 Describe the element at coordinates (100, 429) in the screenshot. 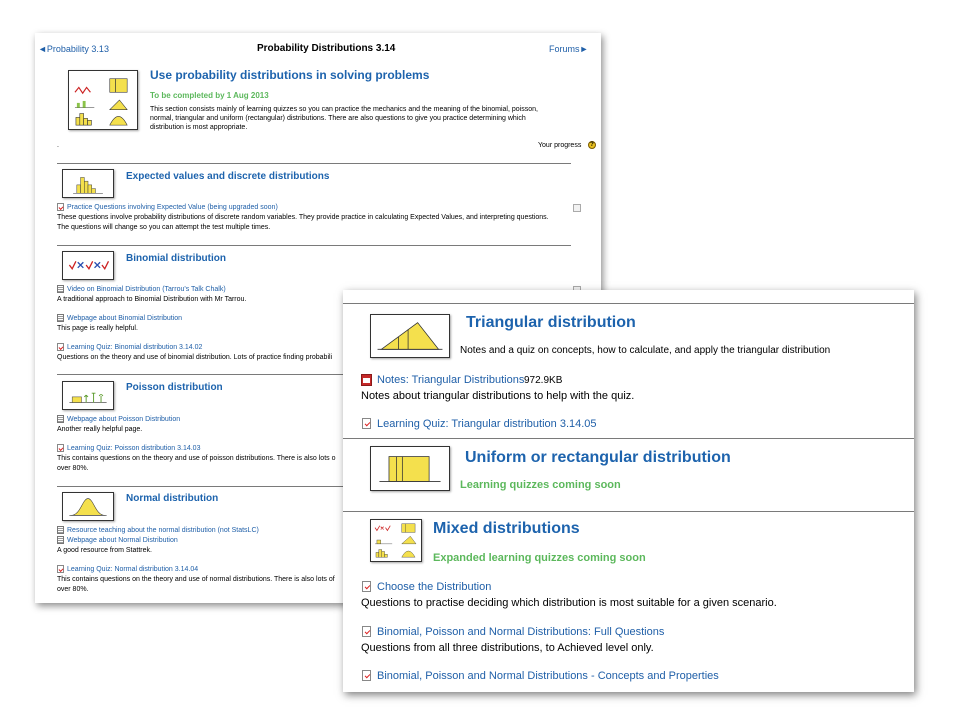

I see `poisson-webpage-desc: Another really helpful page.` at that location.